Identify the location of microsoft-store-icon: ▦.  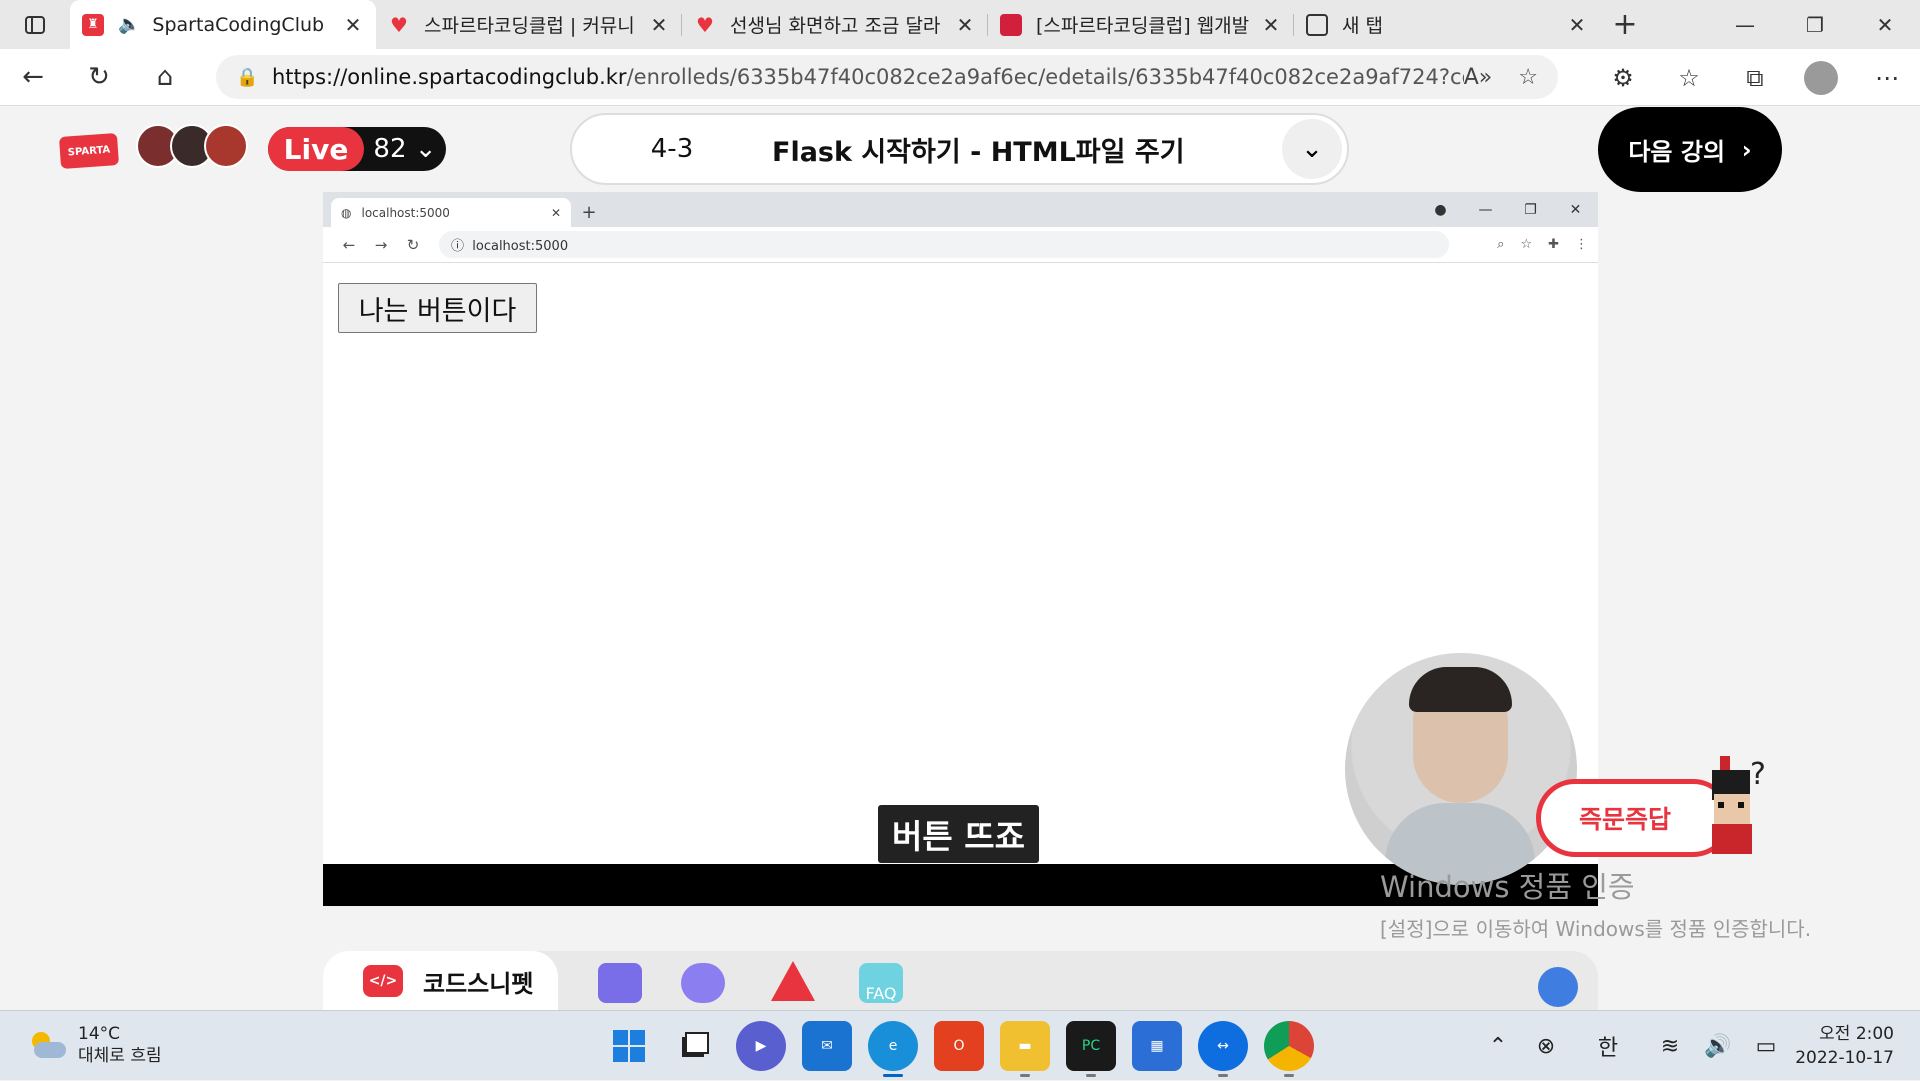
(1157, 1046).